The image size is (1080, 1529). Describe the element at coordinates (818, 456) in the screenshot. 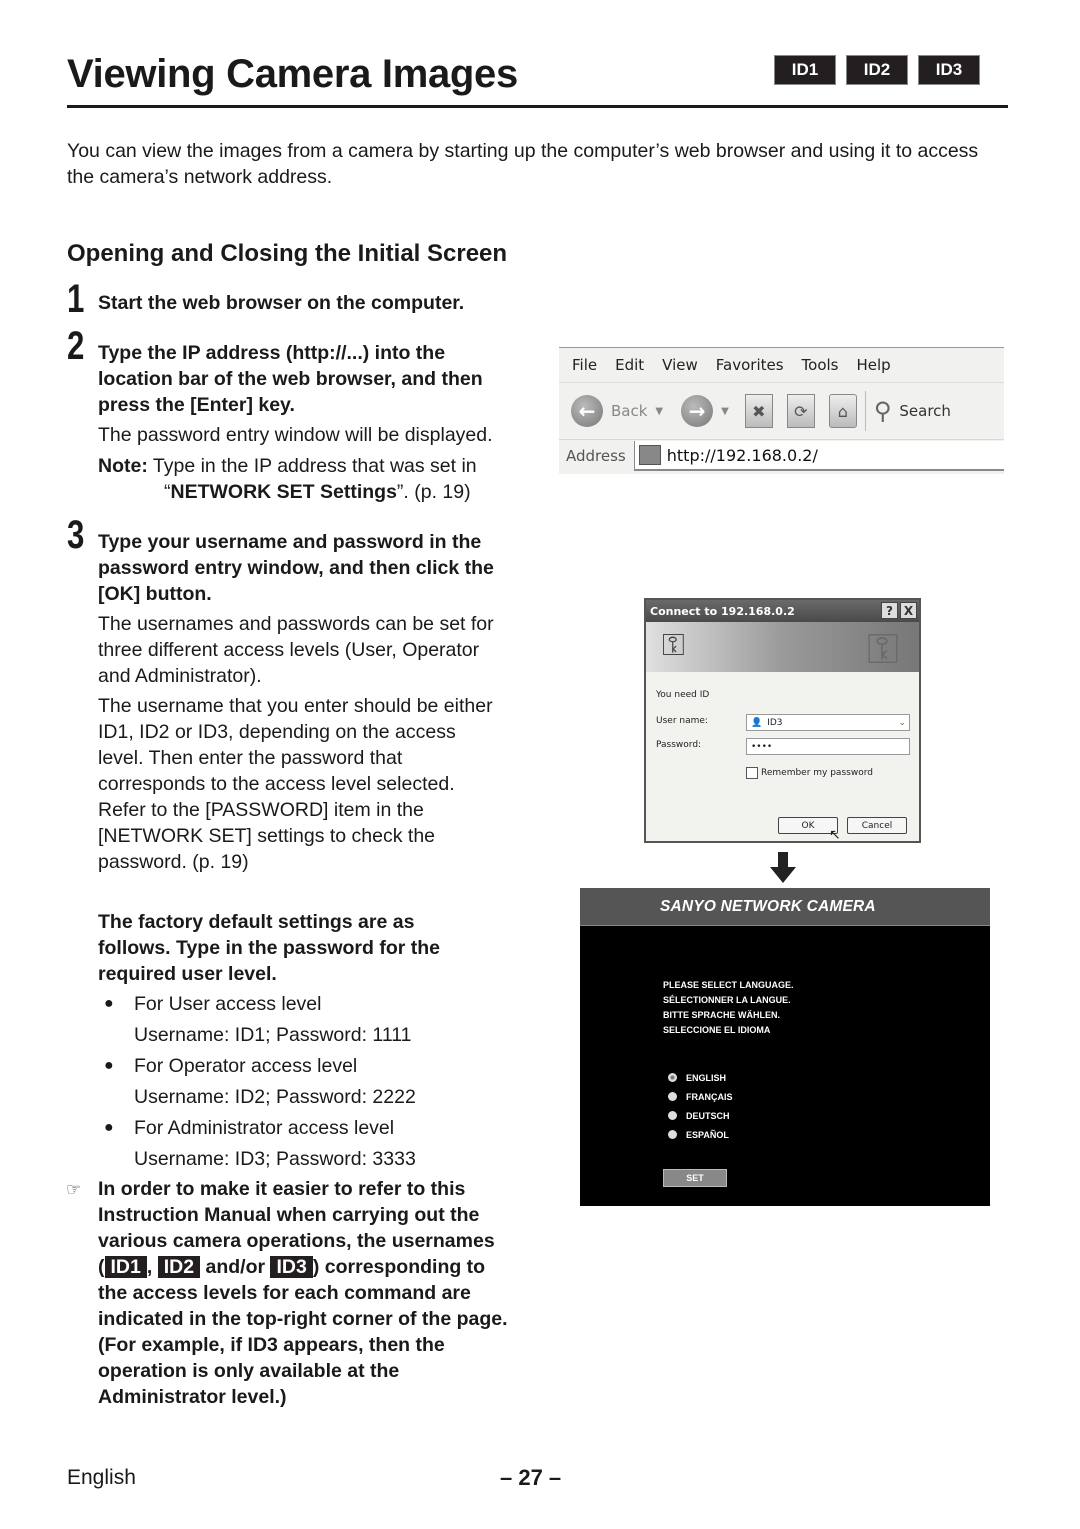

I see `address-input: http://192.168.0.2/` at that location.